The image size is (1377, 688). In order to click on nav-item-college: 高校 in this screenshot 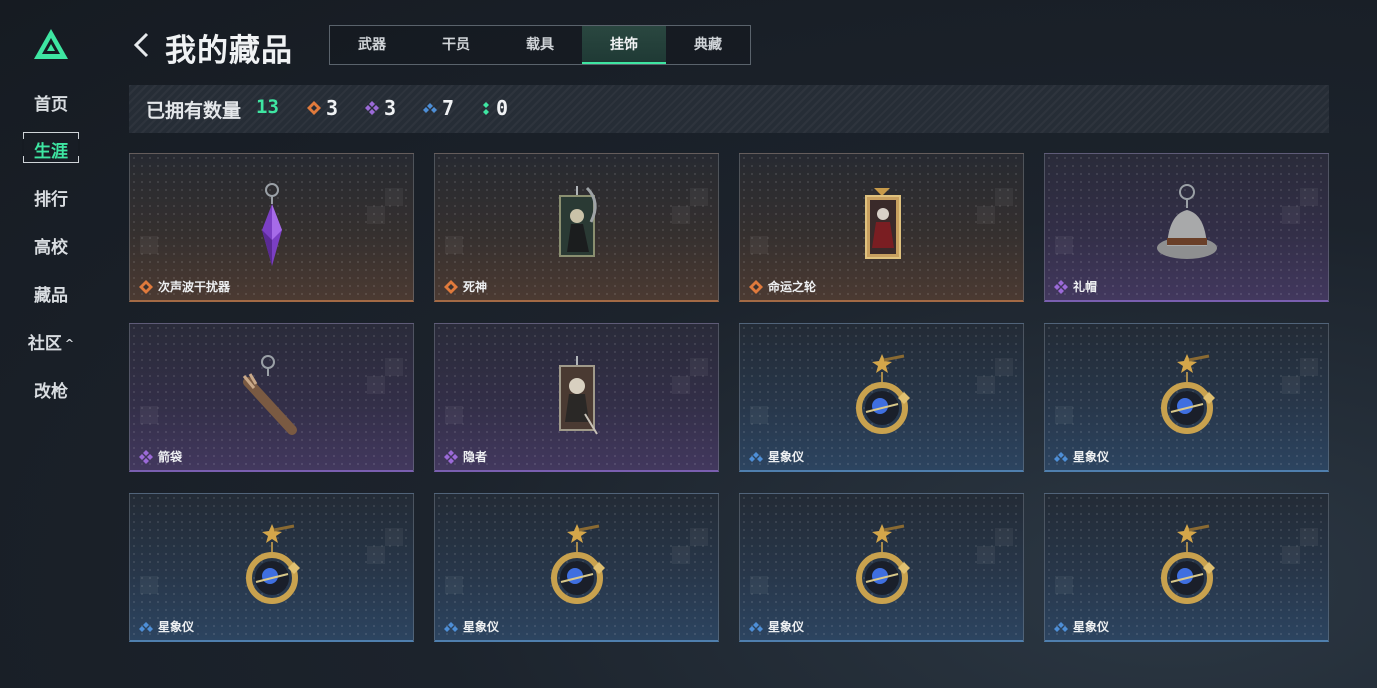, I will do `click(51, 245)`.